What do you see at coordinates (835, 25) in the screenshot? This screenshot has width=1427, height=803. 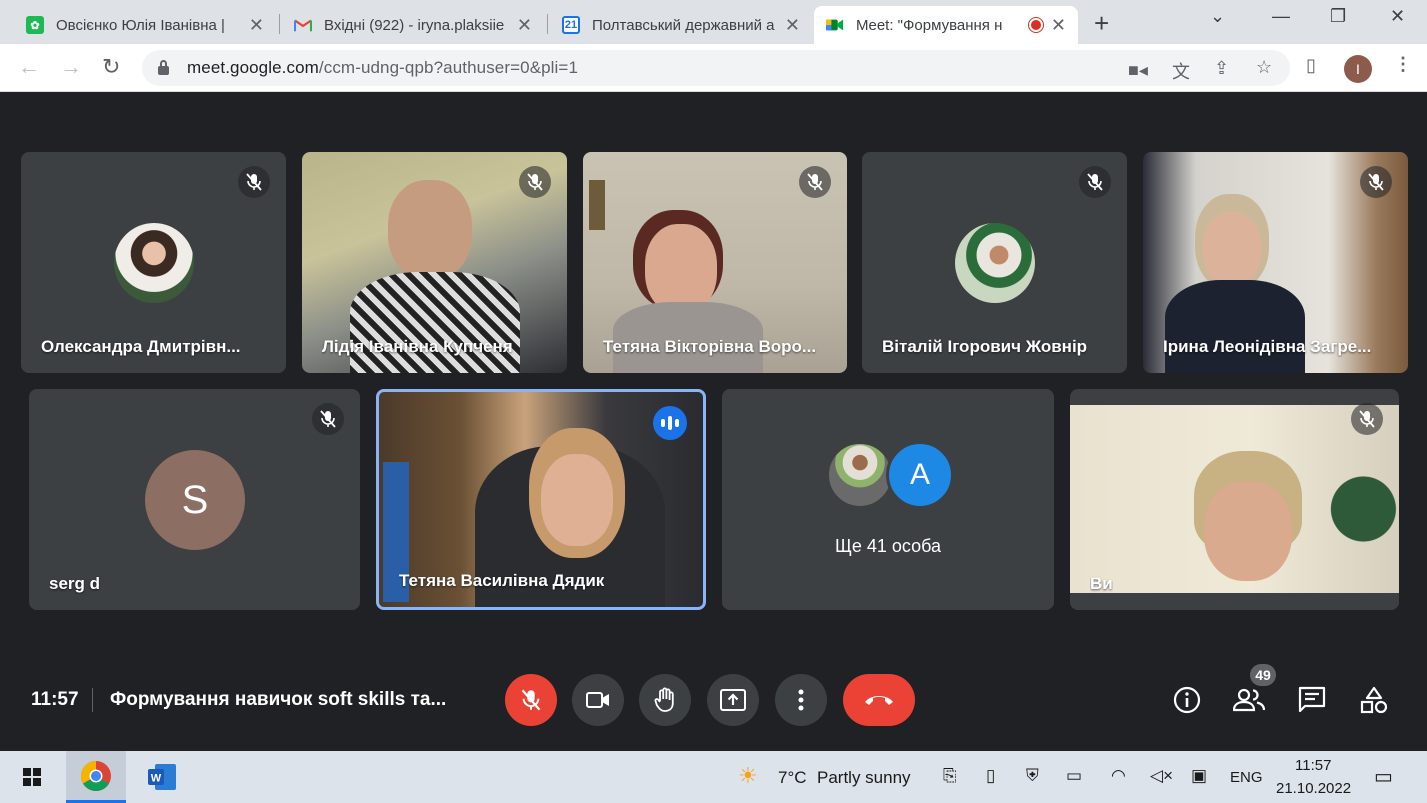 I see `meet-icon` at bounding box center [835, 25].